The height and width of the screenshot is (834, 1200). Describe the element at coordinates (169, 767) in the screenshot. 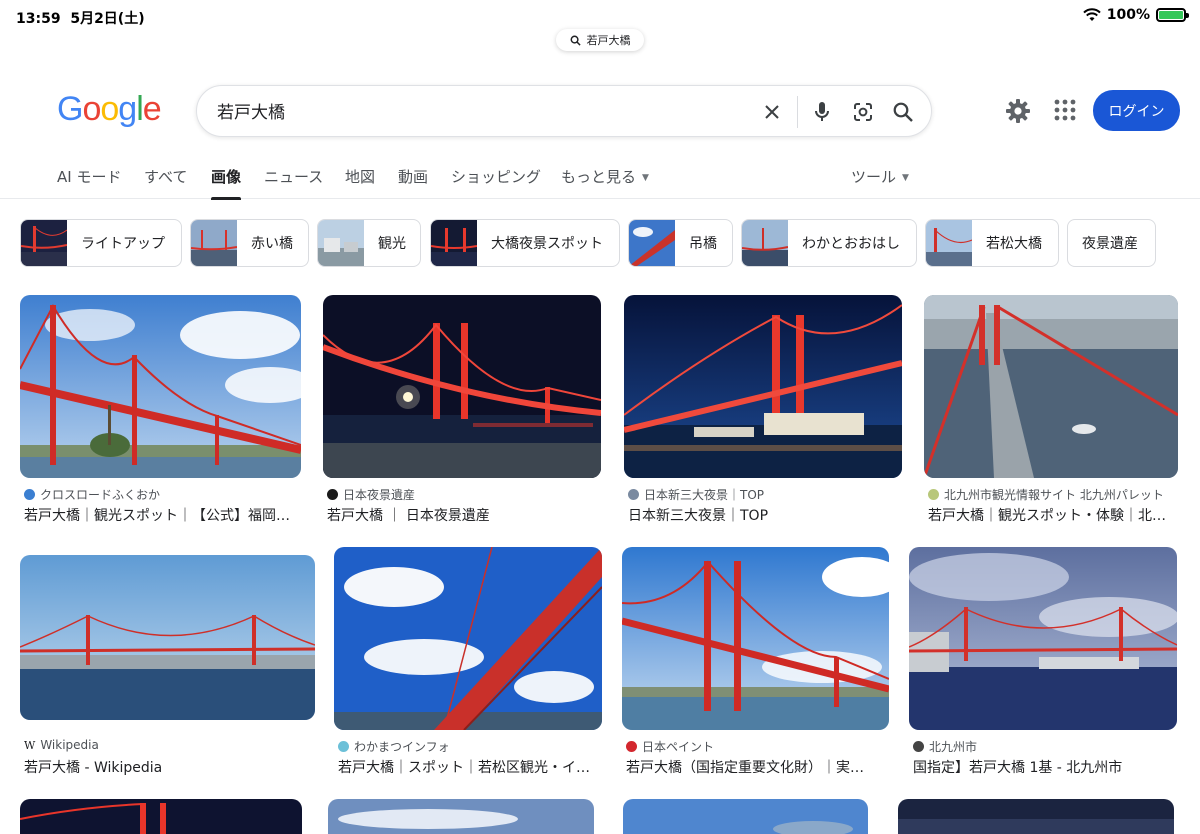

I see `result-title: 若戸大橋 - Wikipedia` at that location.